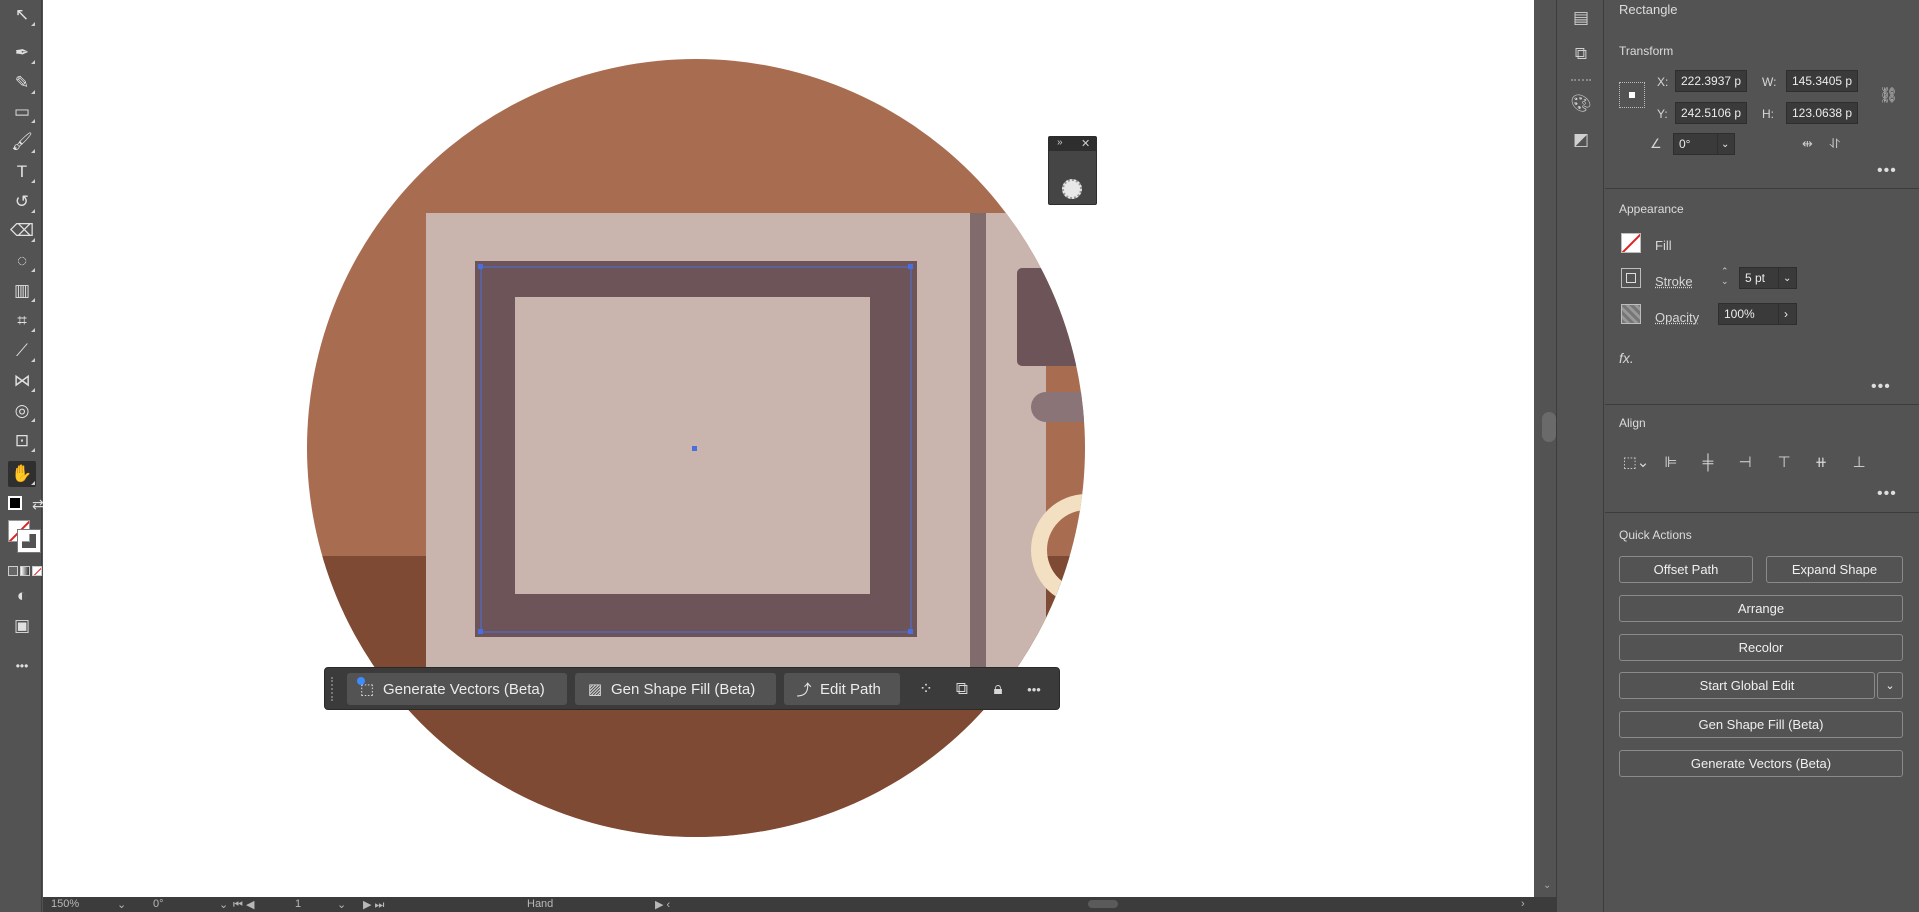 This screenshot has width=1919, height=912. What do you see at coordinates (121, 904) in the screenshot?
I see `zoom-dropdown-icon: ⌄` at bounding box center [121, 904].